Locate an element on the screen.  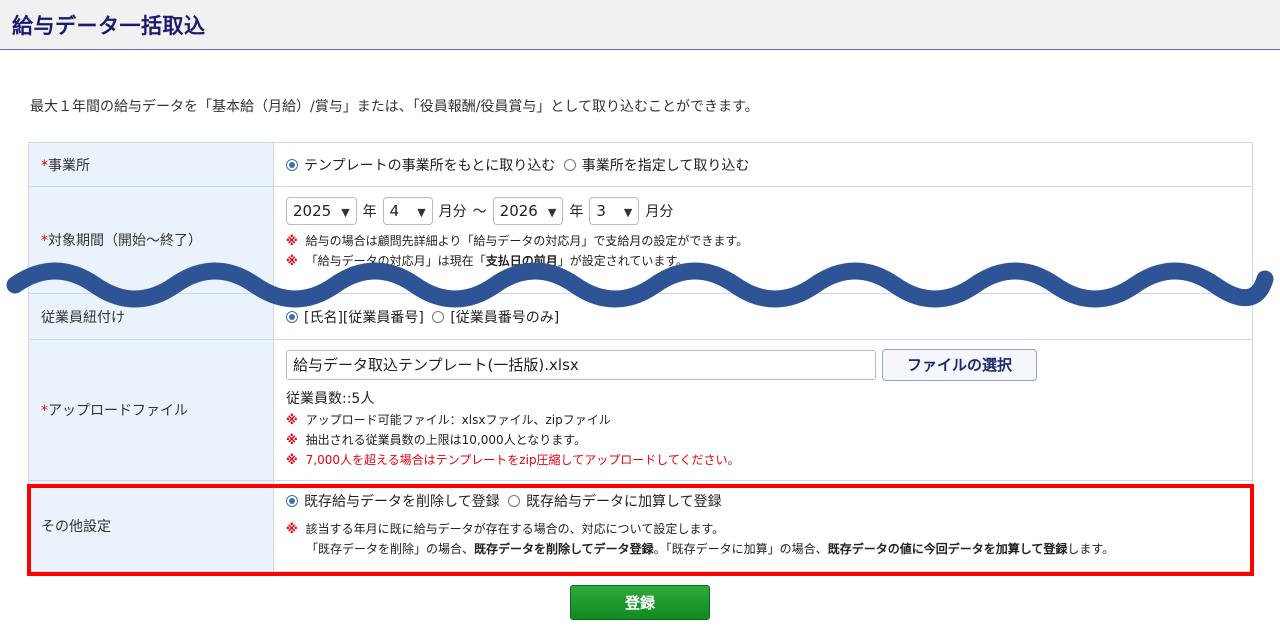
other-option-add: 既存給与データに加算して登録 is located at coordinates (615, 502).